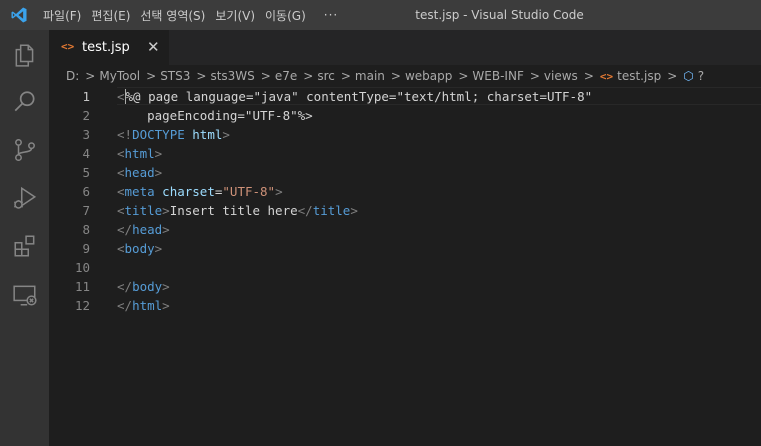  I want to click on tab-label: test.jsp, so click(106, 47).